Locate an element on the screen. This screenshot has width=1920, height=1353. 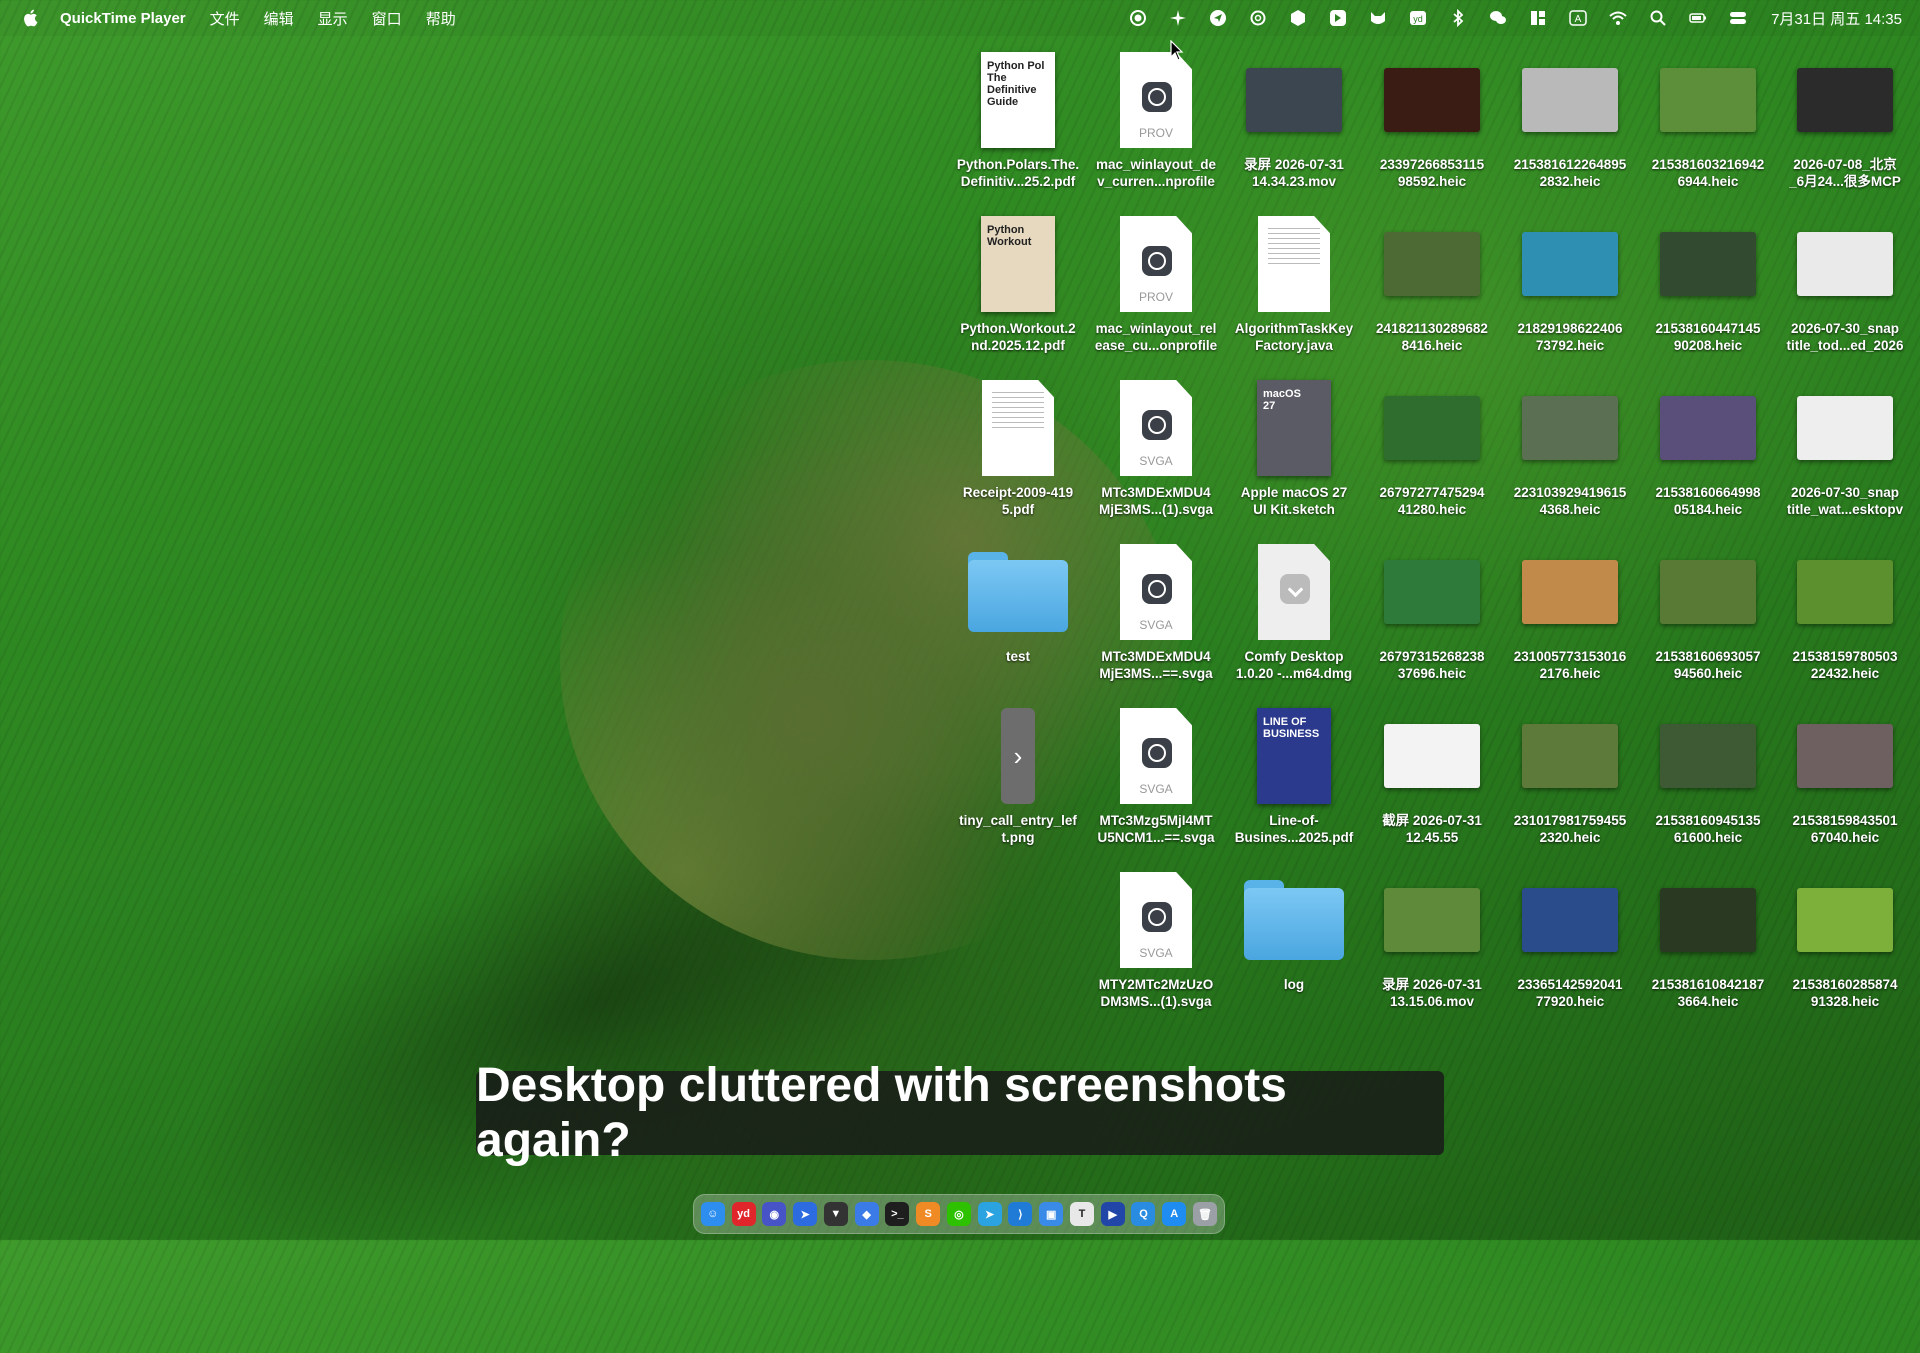
file-thumbnail: PROV is located at coordinates (1156, 100).